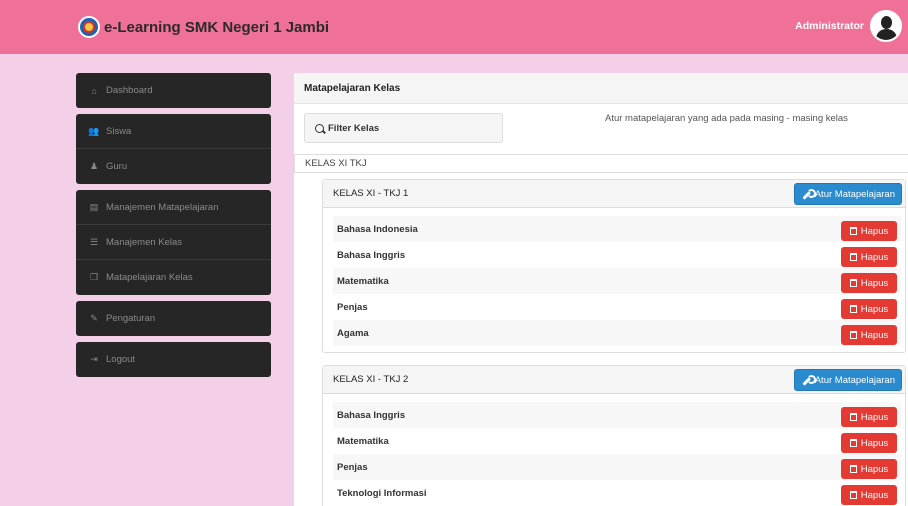 Image resolution: width=908 pixels, height=506 pixels. I want to click on subject-row: Bahasa Indonesia Hapus, so click(617, 229).